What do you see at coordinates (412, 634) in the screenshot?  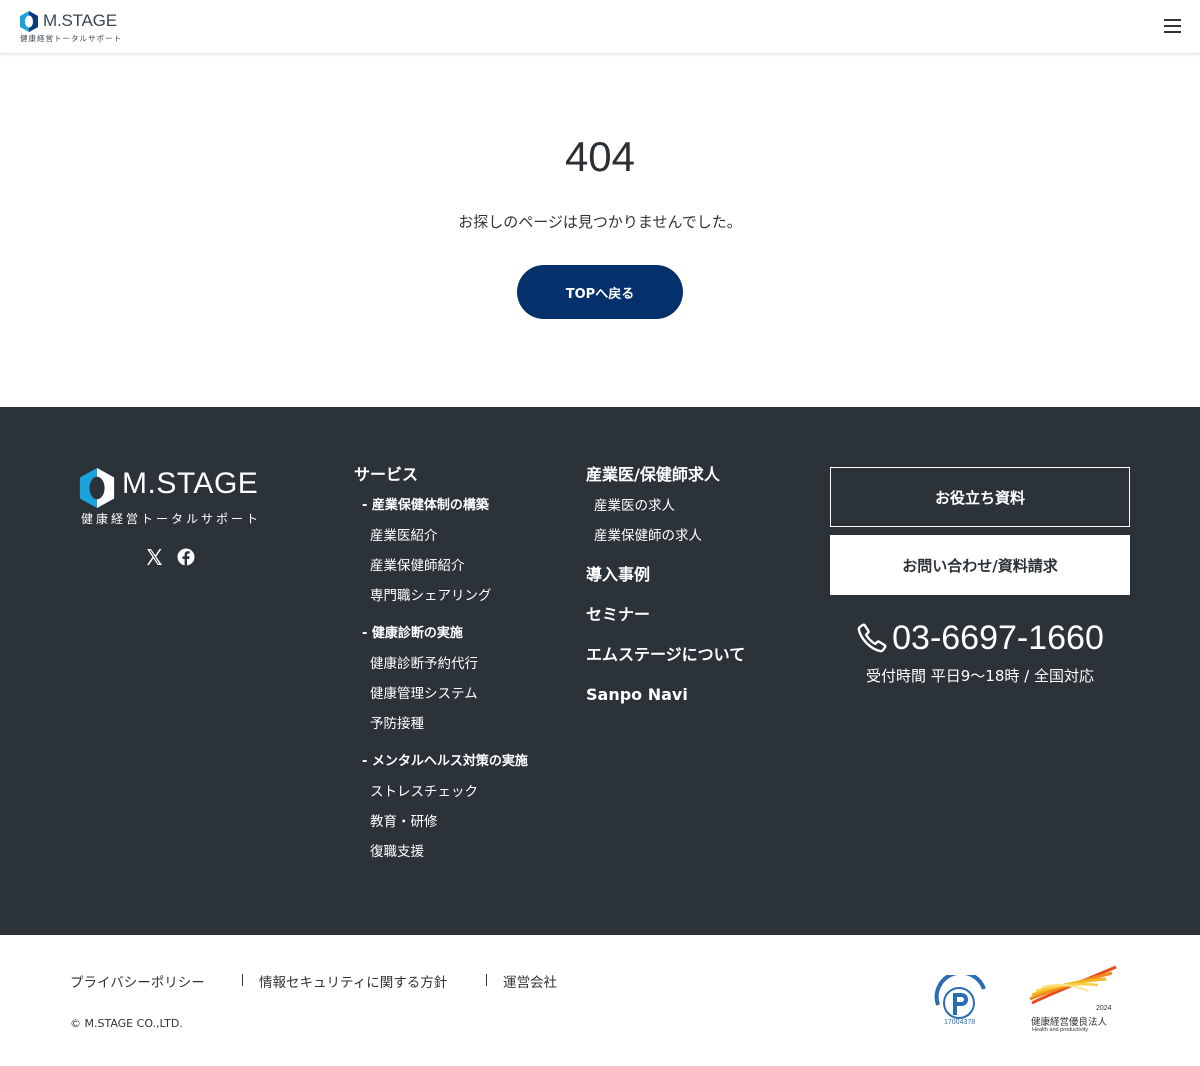 I see `service-group-title: - 健康診断の実施` at bounding box center [412, 634].